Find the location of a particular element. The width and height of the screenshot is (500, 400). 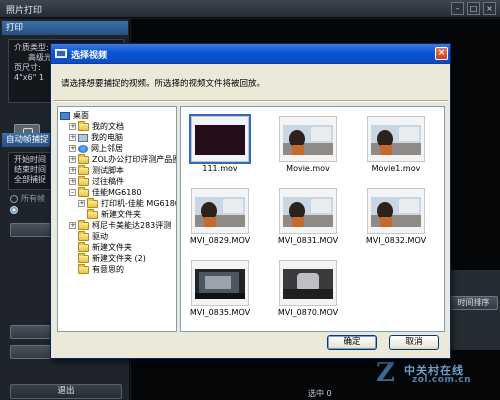

video-file-icon is located at coordinates (61, 53).